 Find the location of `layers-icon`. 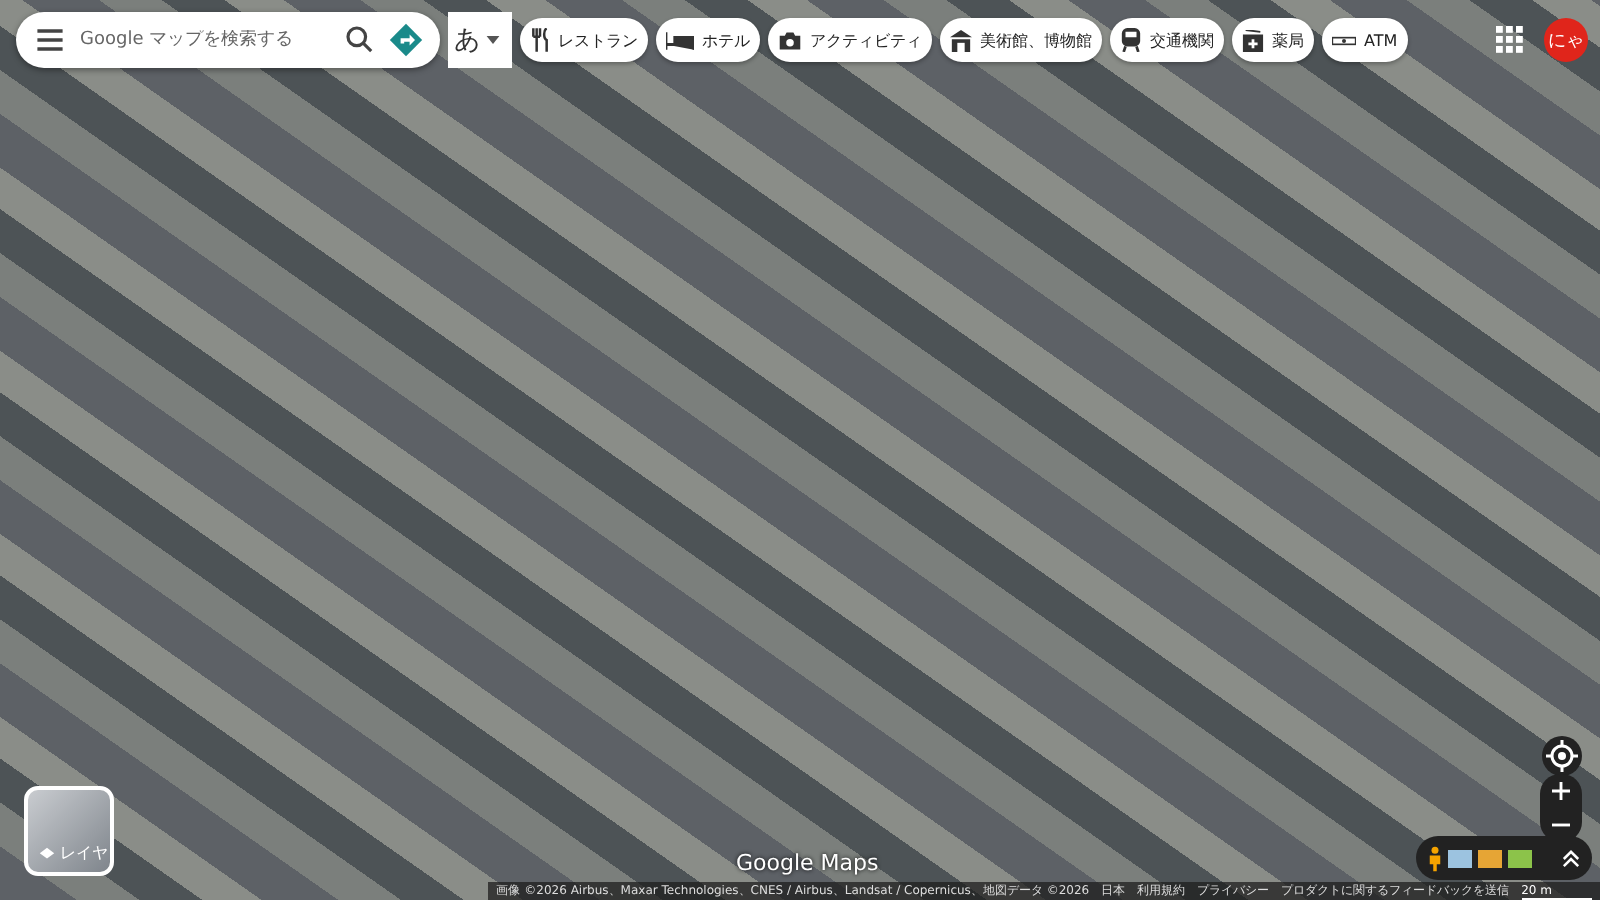

layers-icon is located at coordinates (47, 855).